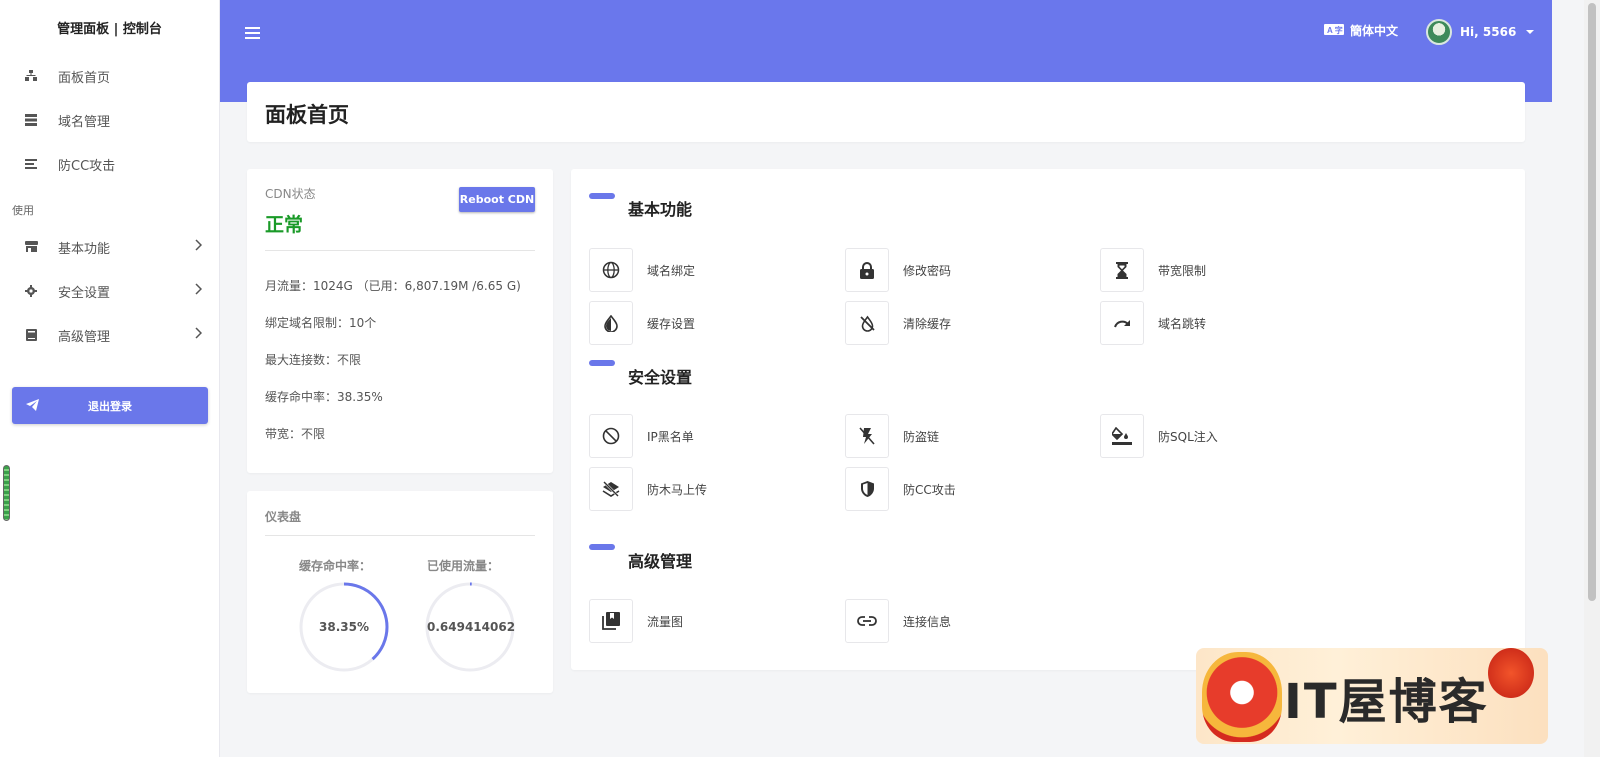 The image size is (1600, 757). What do you see at coordinates (31, 76) in the screenshot?
I see `sitemap-icon` at bounding box center [31, 76].